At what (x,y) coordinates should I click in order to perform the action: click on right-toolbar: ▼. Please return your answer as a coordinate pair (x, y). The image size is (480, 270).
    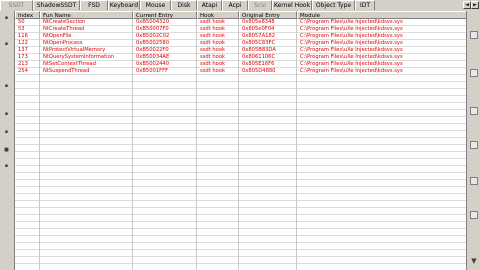
    Looking at the image, I should click on (473, 140).